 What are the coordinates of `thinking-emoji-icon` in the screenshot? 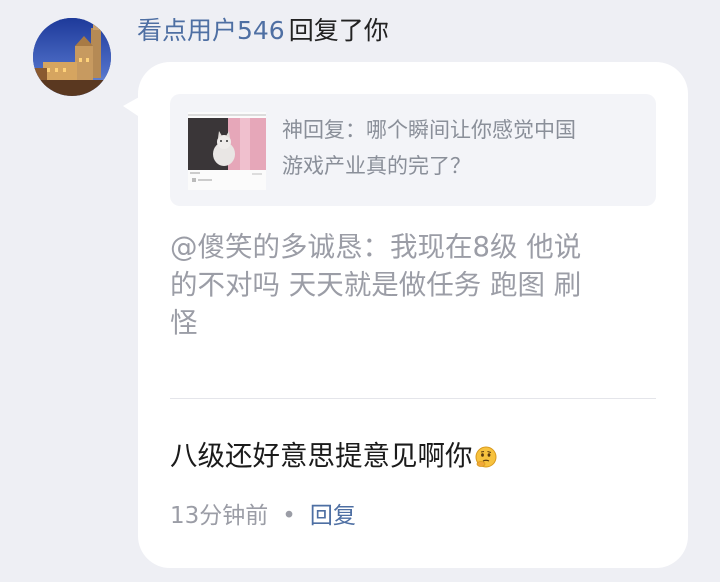 It's located at (486, 454).